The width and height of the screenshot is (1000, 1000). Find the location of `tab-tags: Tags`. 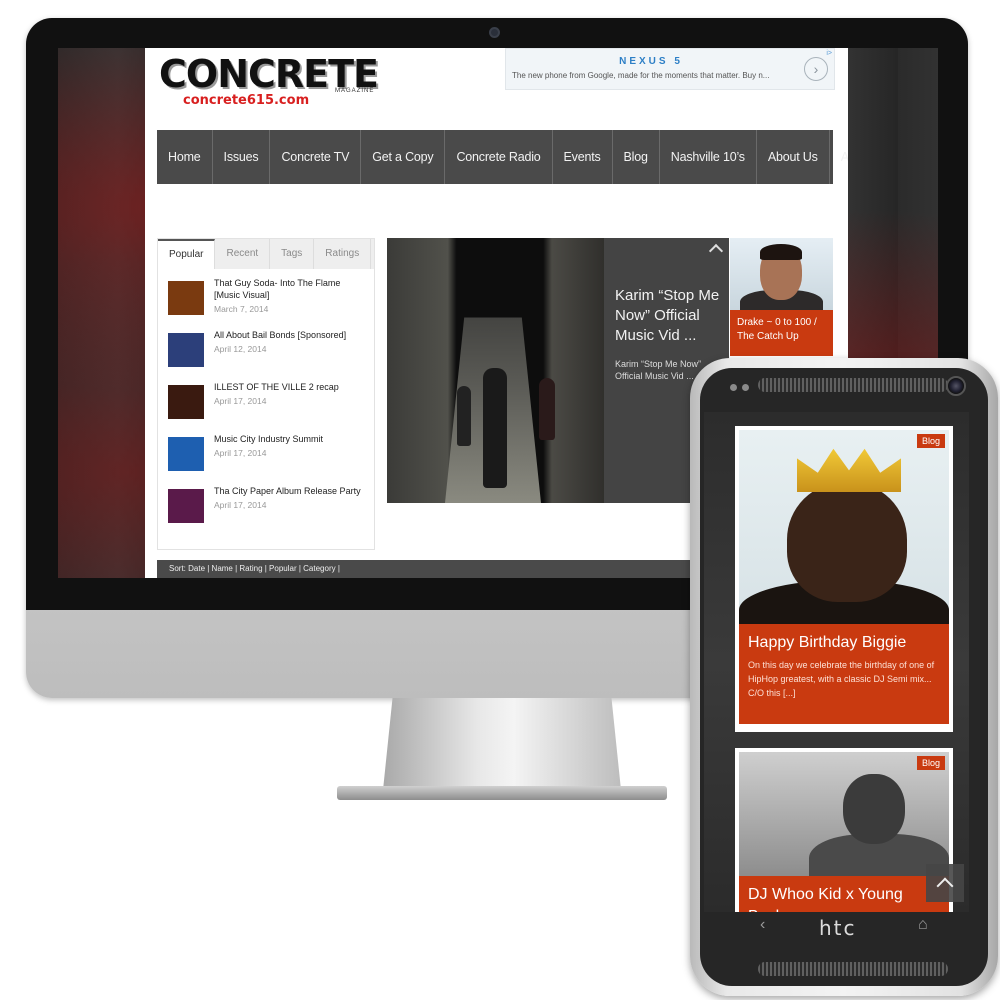

tab-tags: Tags is located at coordinates (292, 254).